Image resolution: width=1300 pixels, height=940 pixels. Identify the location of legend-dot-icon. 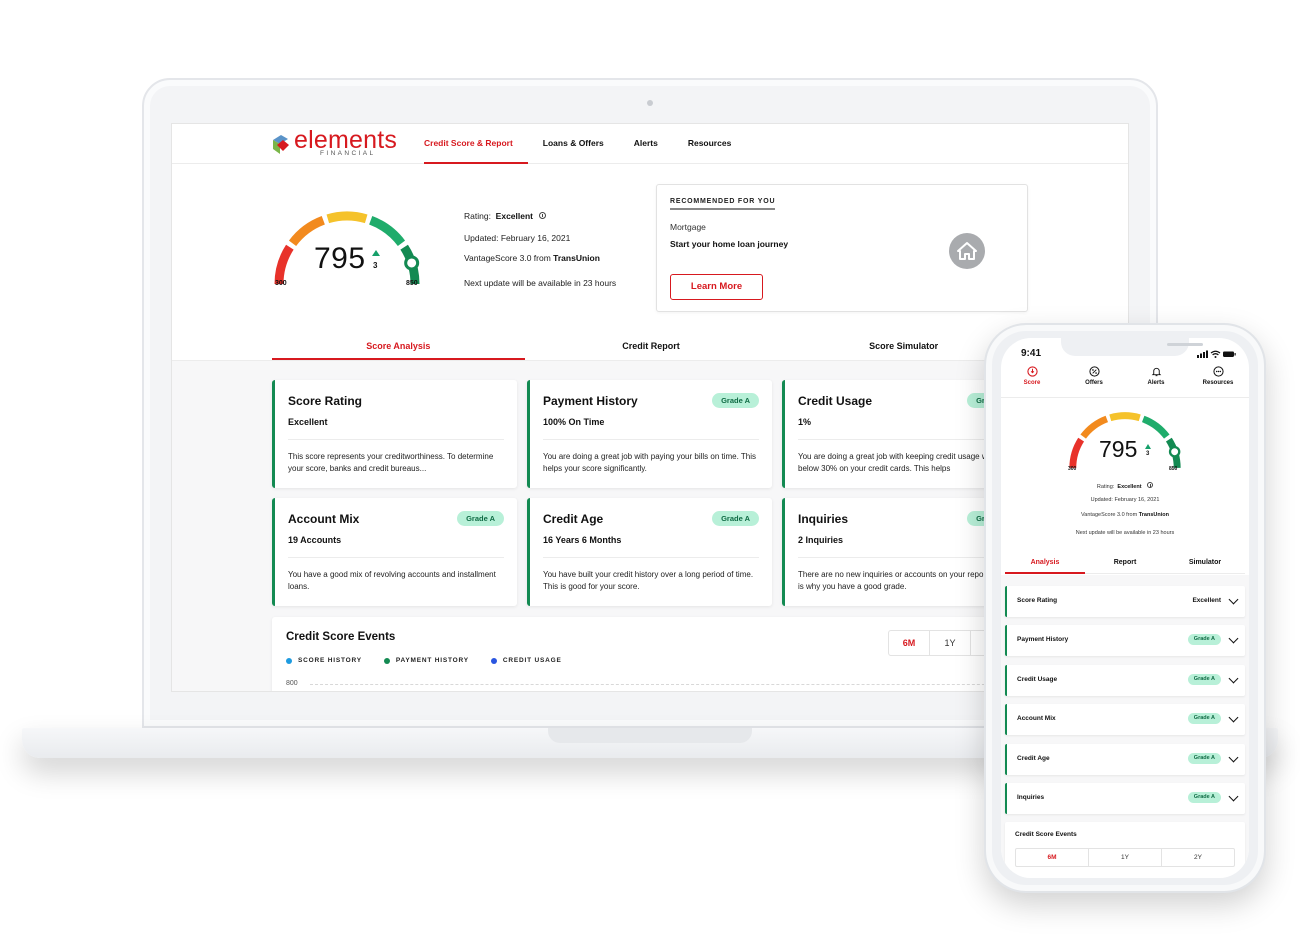
(386, 660).